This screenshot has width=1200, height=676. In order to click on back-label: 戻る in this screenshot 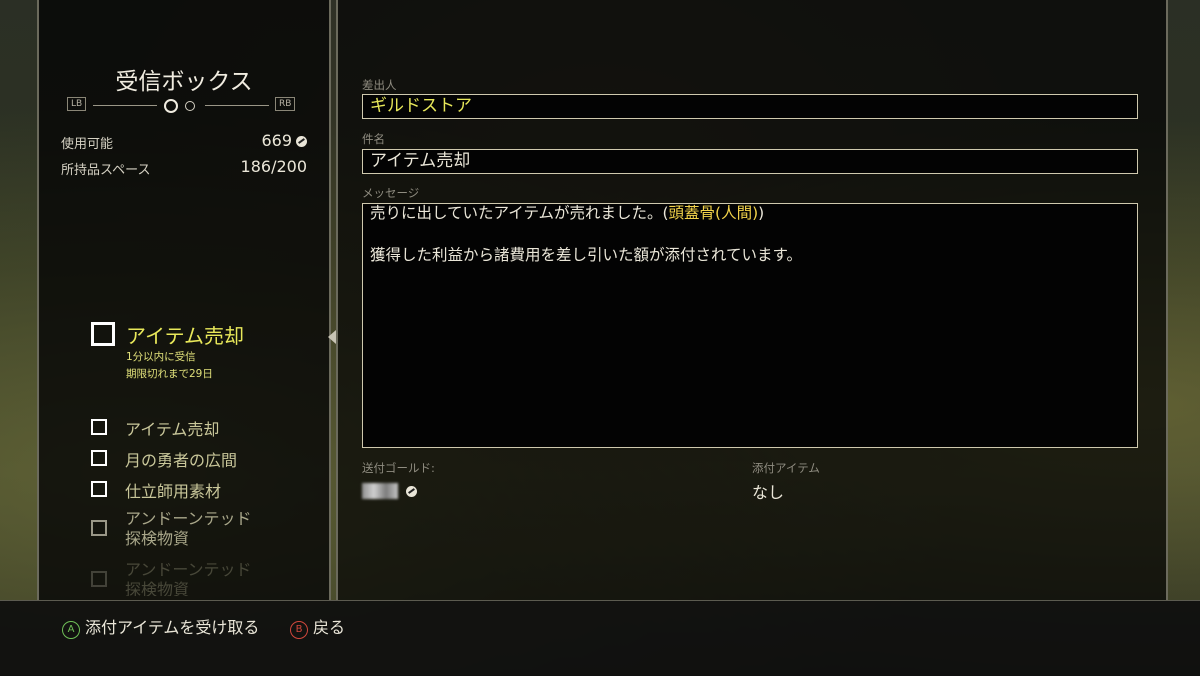, I will do `click(329, 627)`.